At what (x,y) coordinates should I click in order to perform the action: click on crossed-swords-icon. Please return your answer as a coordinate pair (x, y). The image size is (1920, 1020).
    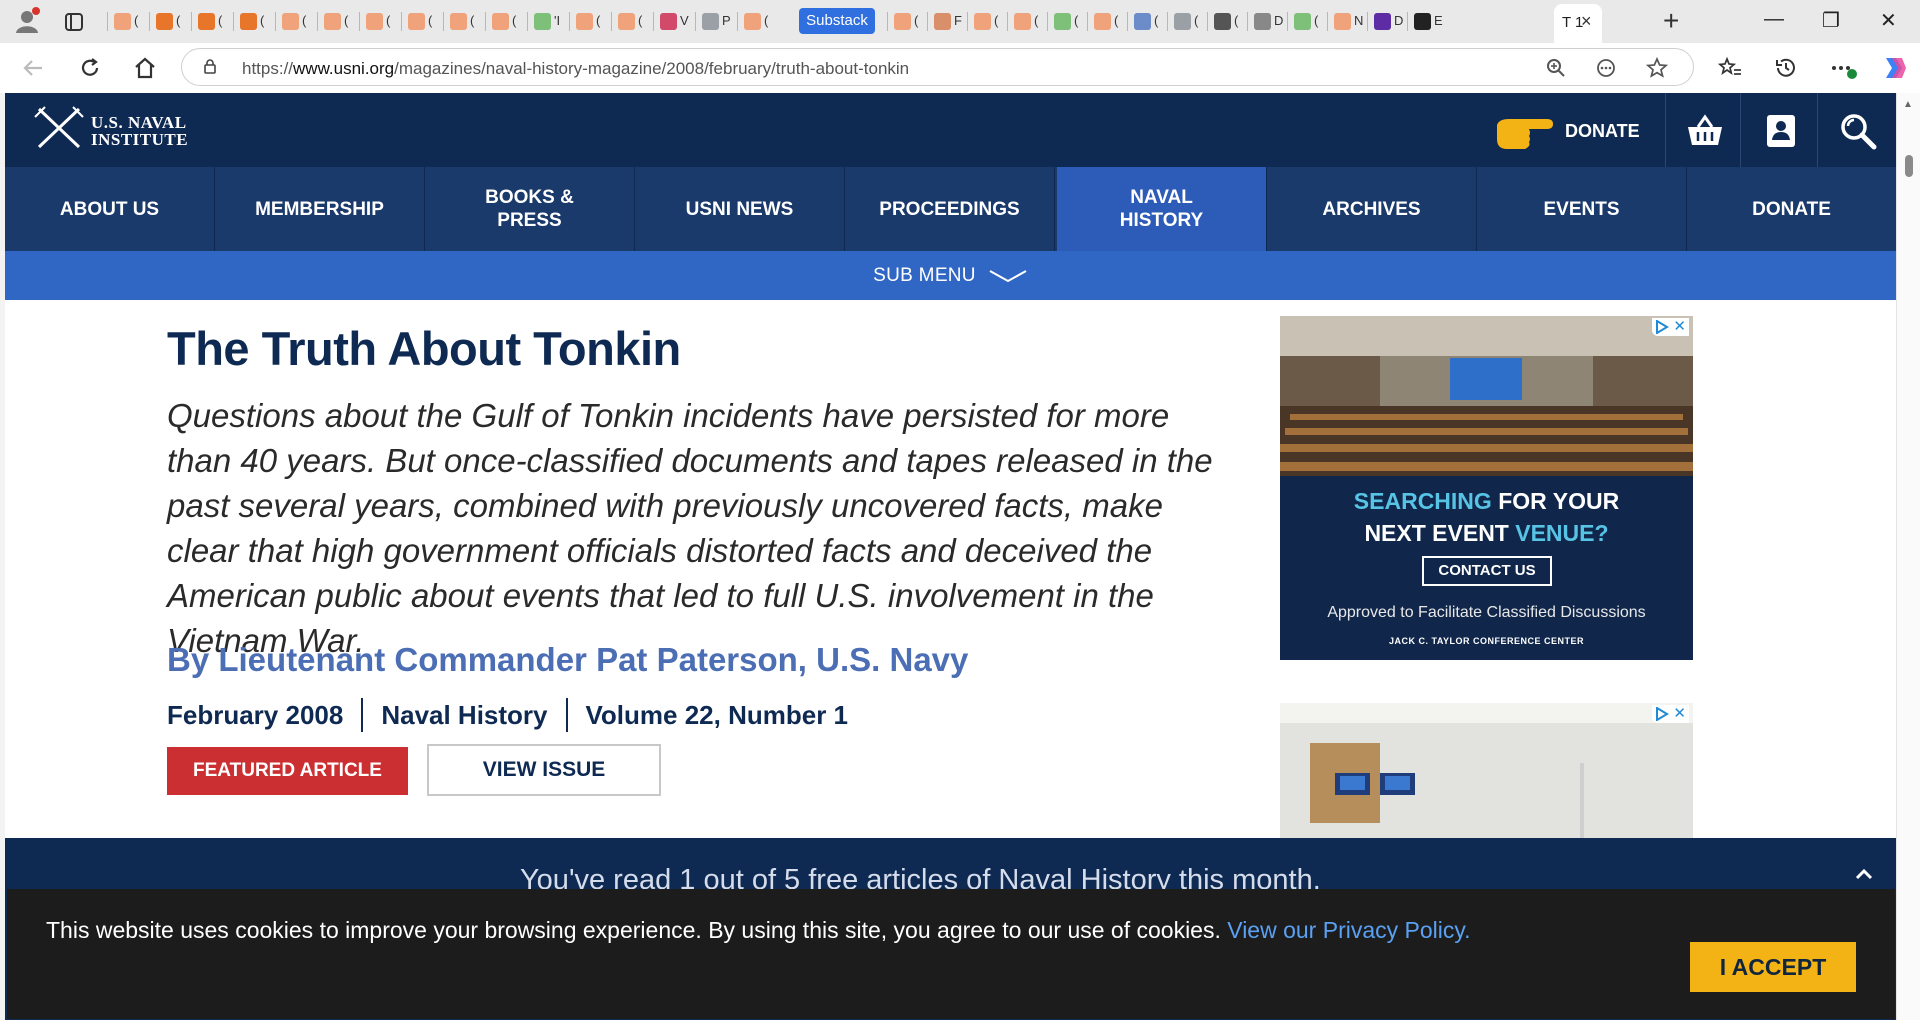
    Looking at the image, I should click on (59, 127).